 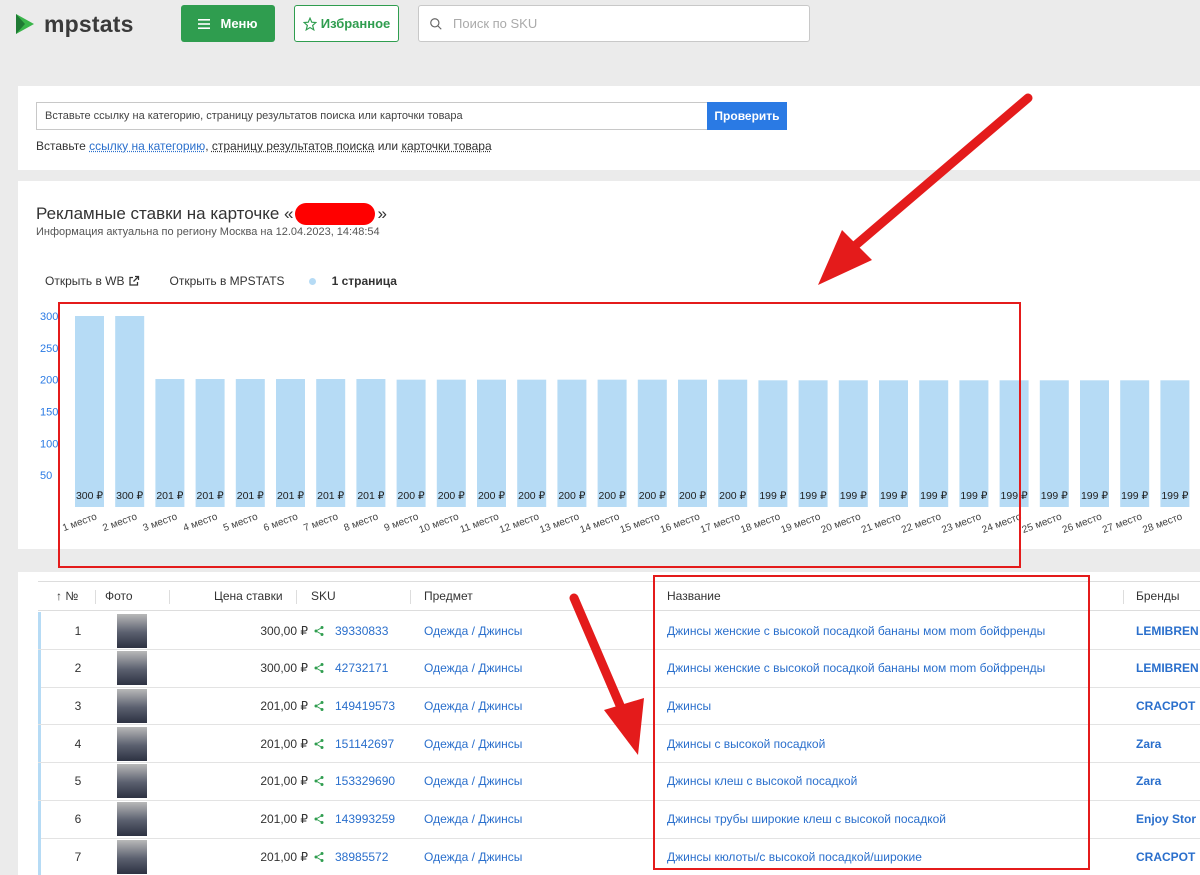 What do you see at coordinates (248, 596) in the screenshot?
I see `col-price-header: Цена ставки` at bounding box center [248, 596].